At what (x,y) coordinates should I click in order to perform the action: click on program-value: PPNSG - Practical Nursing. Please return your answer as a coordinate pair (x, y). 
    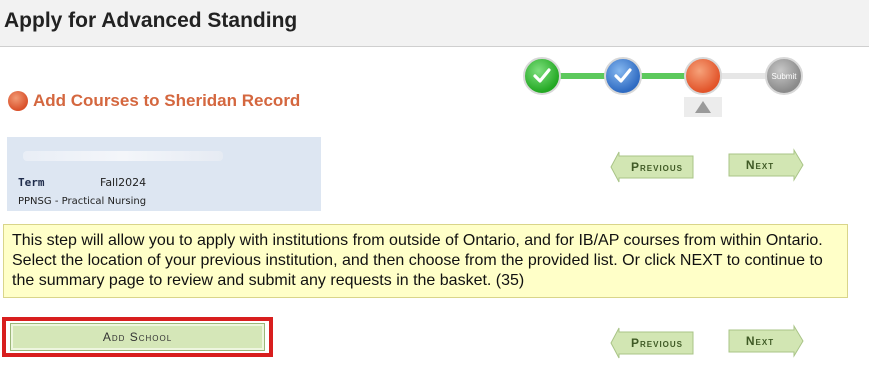
    Looking at the image, I should click on (82, 201).